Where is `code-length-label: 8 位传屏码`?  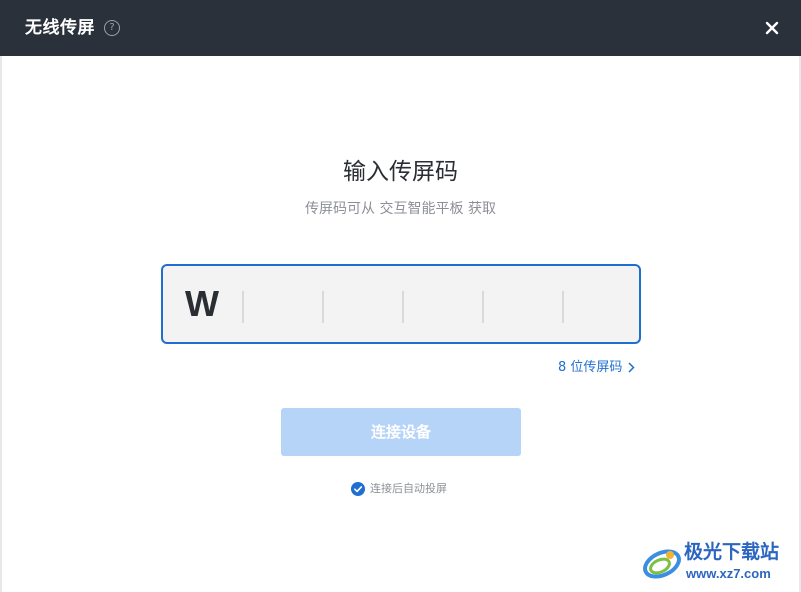
code-length-label: 8 位传屏码 is located at coordinates (590, 367).